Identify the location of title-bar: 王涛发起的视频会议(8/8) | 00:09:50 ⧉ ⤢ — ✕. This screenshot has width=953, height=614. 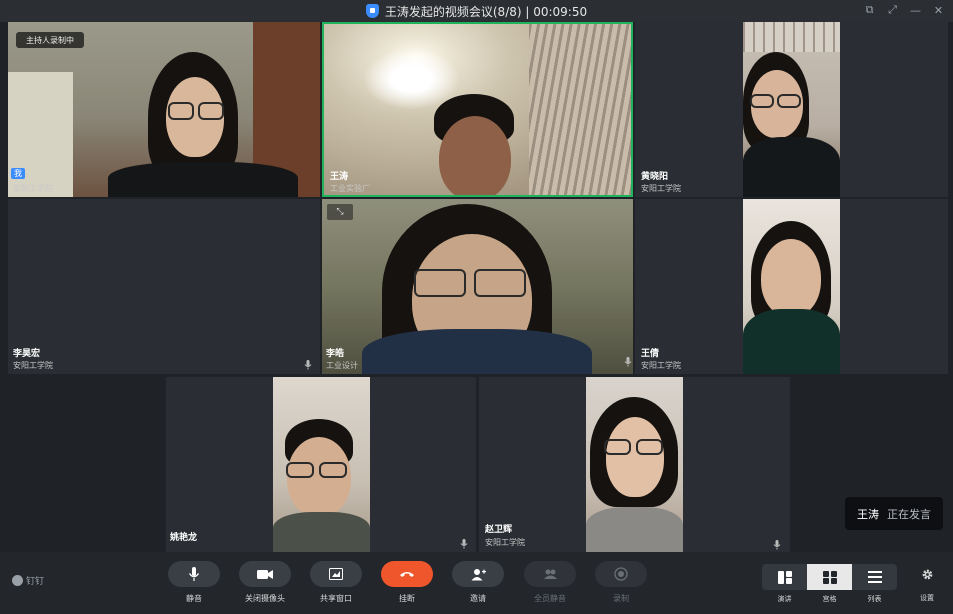
(476, 11).